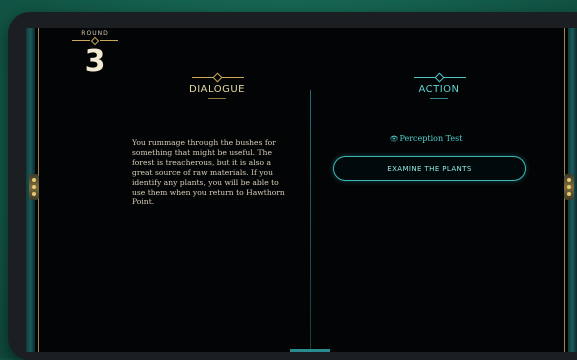  Describe the element at coordinates (439, 77) in the screenshot. I see `action-ornament` at that location.